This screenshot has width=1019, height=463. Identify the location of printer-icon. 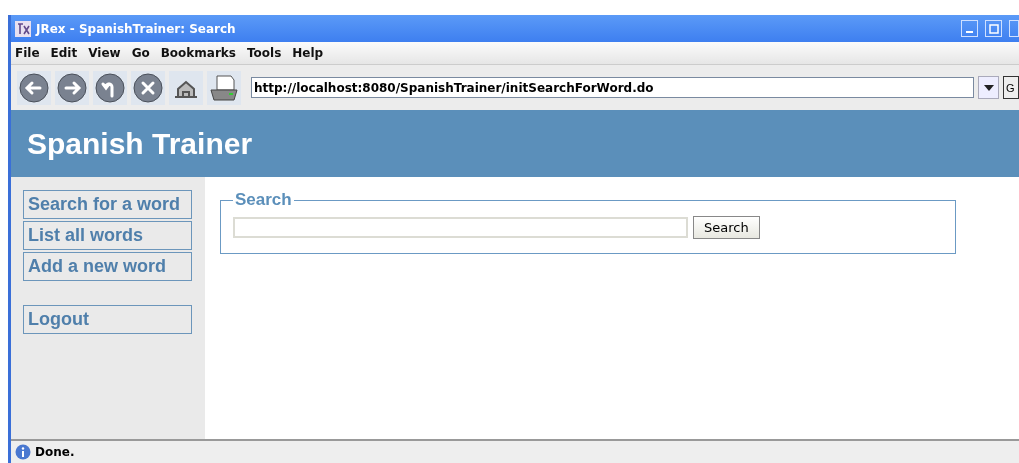
(224, 87).